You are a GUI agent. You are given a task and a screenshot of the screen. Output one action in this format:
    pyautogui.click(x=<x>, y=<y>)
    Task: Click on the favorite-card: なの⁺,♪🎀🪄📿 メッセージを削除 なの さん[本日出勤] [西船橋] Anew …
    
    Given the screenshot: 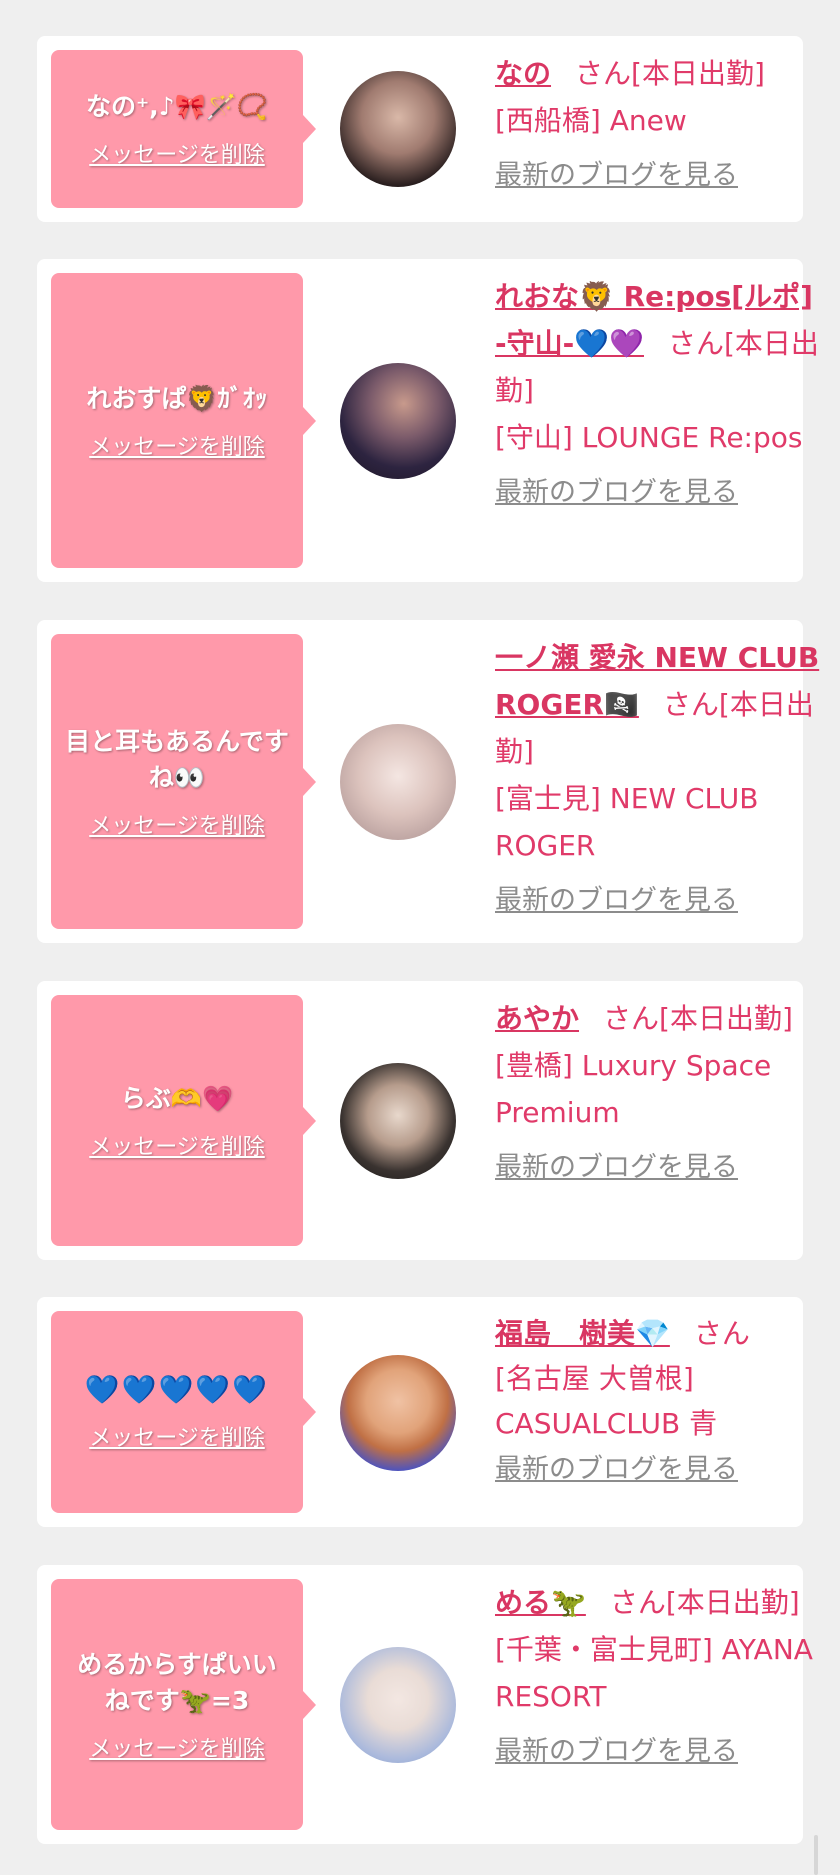 What is the action you would take?
    pyautogui.click(x=420, y=129)
    